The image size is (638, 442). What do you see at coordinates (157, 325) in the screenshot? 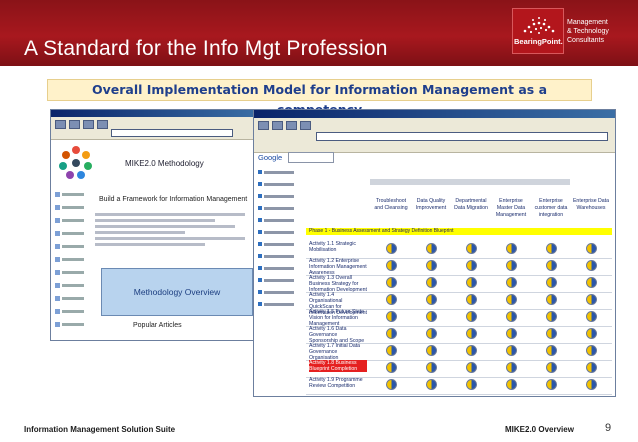
I see `popular-articles: Popular Articles` at bounding box center [157, 325].